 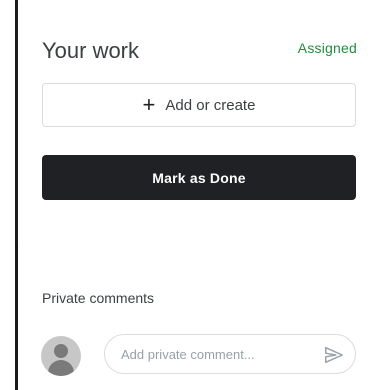 What do you see at coordinates (197, 252) in the screenshot?
I see `section-gap` at bounding box center [197, 252].